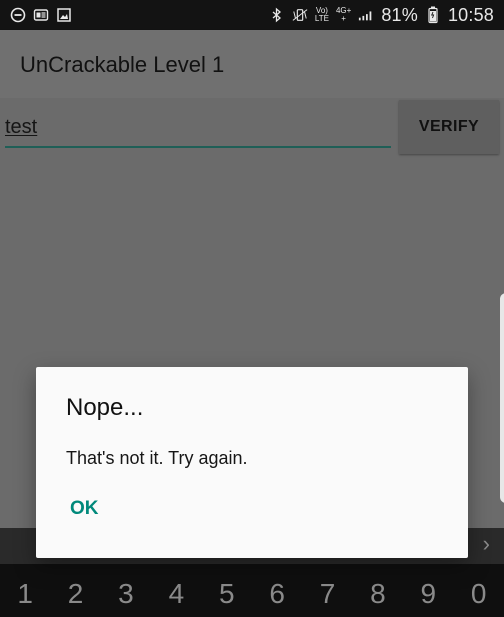  I want to click on number-row: 1 2 3 4 5 6 7 8 9 0, so click(252, 594).